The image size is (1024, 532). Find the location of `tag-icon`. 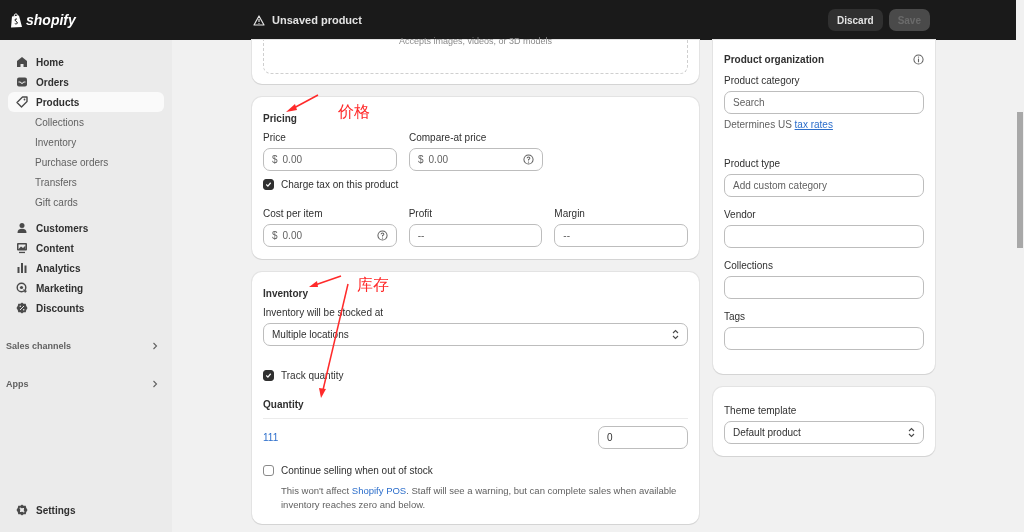

tag-icon is located at coordinates (22, 102).